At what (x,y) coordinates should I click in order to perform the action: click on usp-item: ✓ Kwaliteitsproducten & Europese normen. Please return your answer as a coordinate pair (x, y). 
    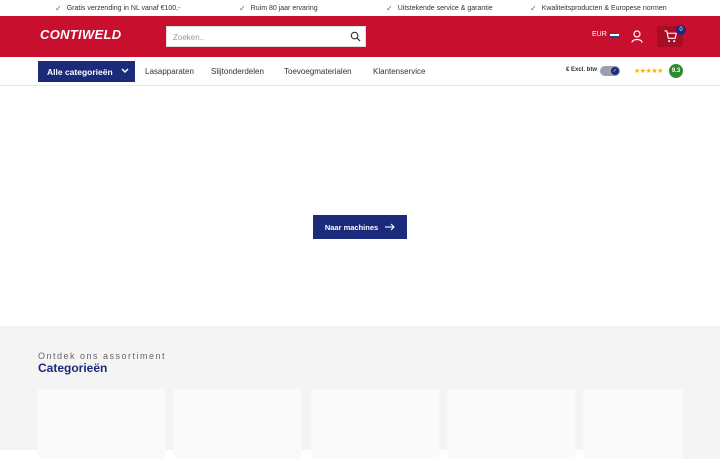
    Looking at the image, I should click on (598, 8).